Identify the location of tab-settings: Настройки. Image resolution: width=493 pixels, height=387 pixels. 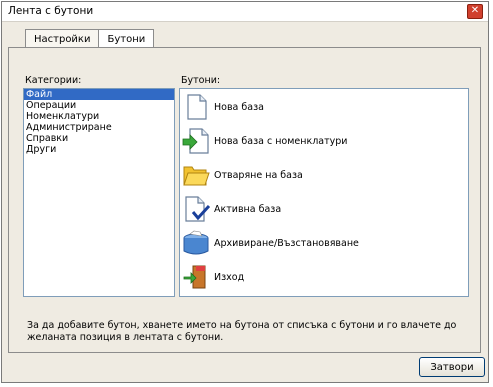
(62, 38).